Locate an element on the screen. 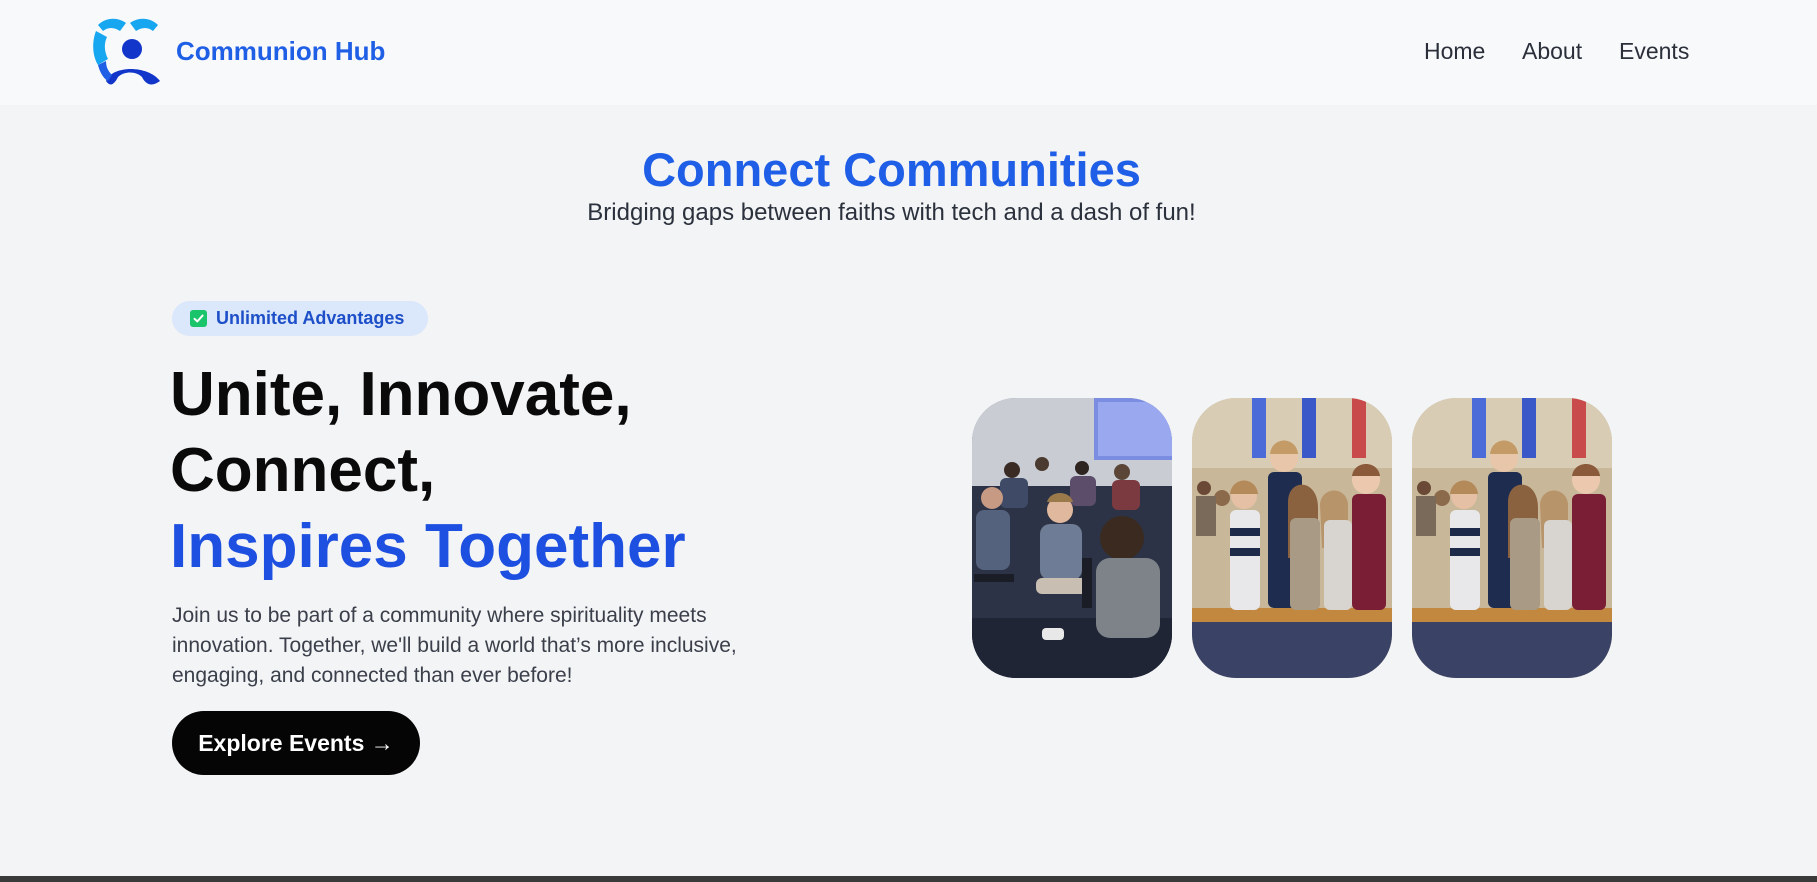  brand-name: Communion Hub is located at coordinates (280, 51).